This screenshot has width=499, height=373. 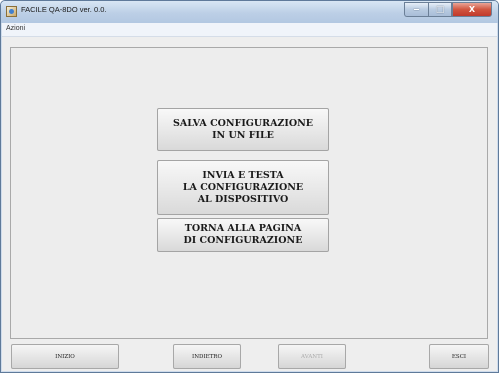 What do you see at coordinates (243, 129) in the screenshot?
I see `save-config-button: SALVA CONFIGURAZIONE IN UN FILE` at bounding box center [243, 129].